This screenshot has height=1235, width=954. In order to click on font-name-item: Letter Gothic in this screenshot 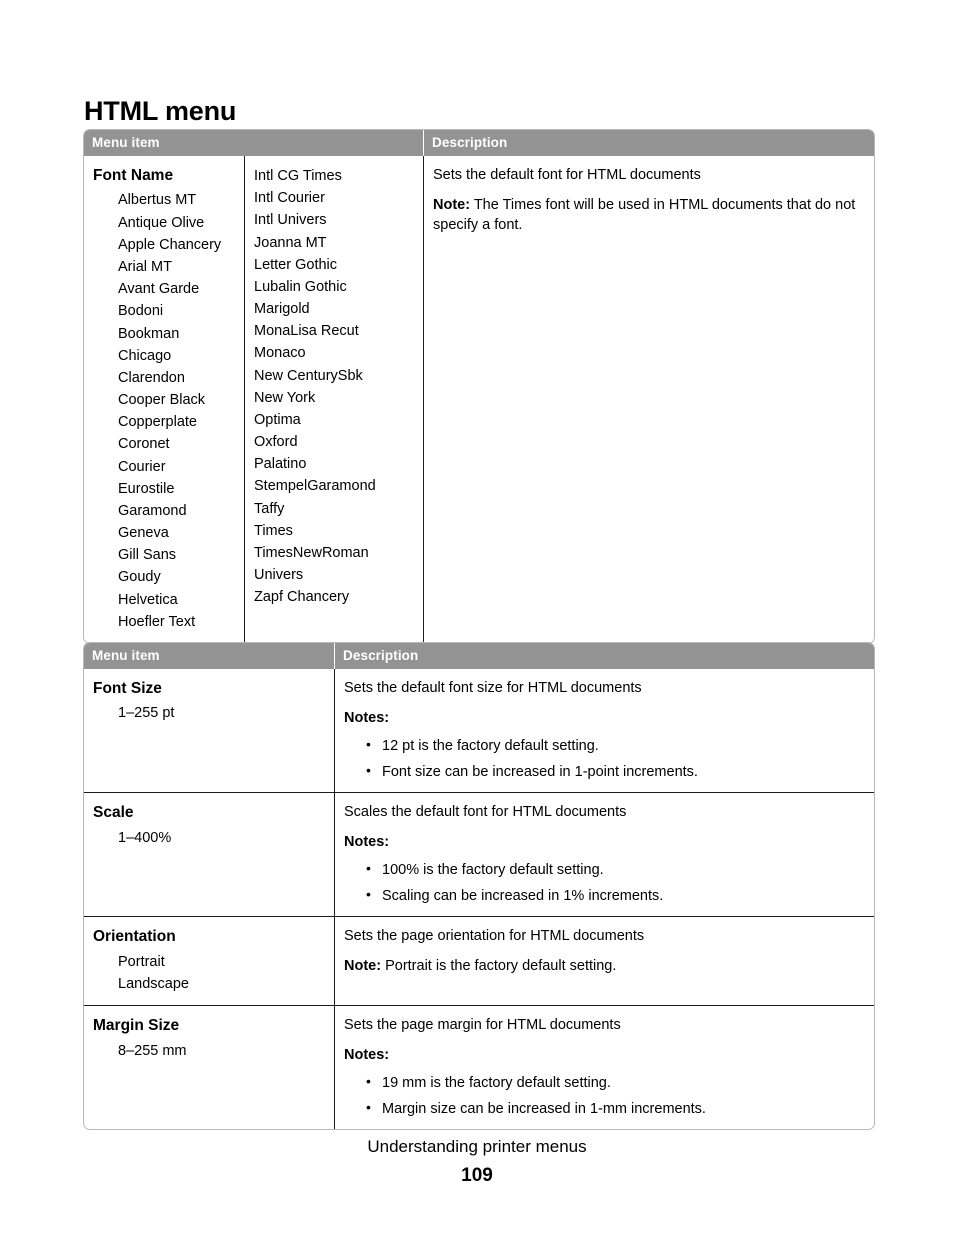, I will do `click(296, 264)`.